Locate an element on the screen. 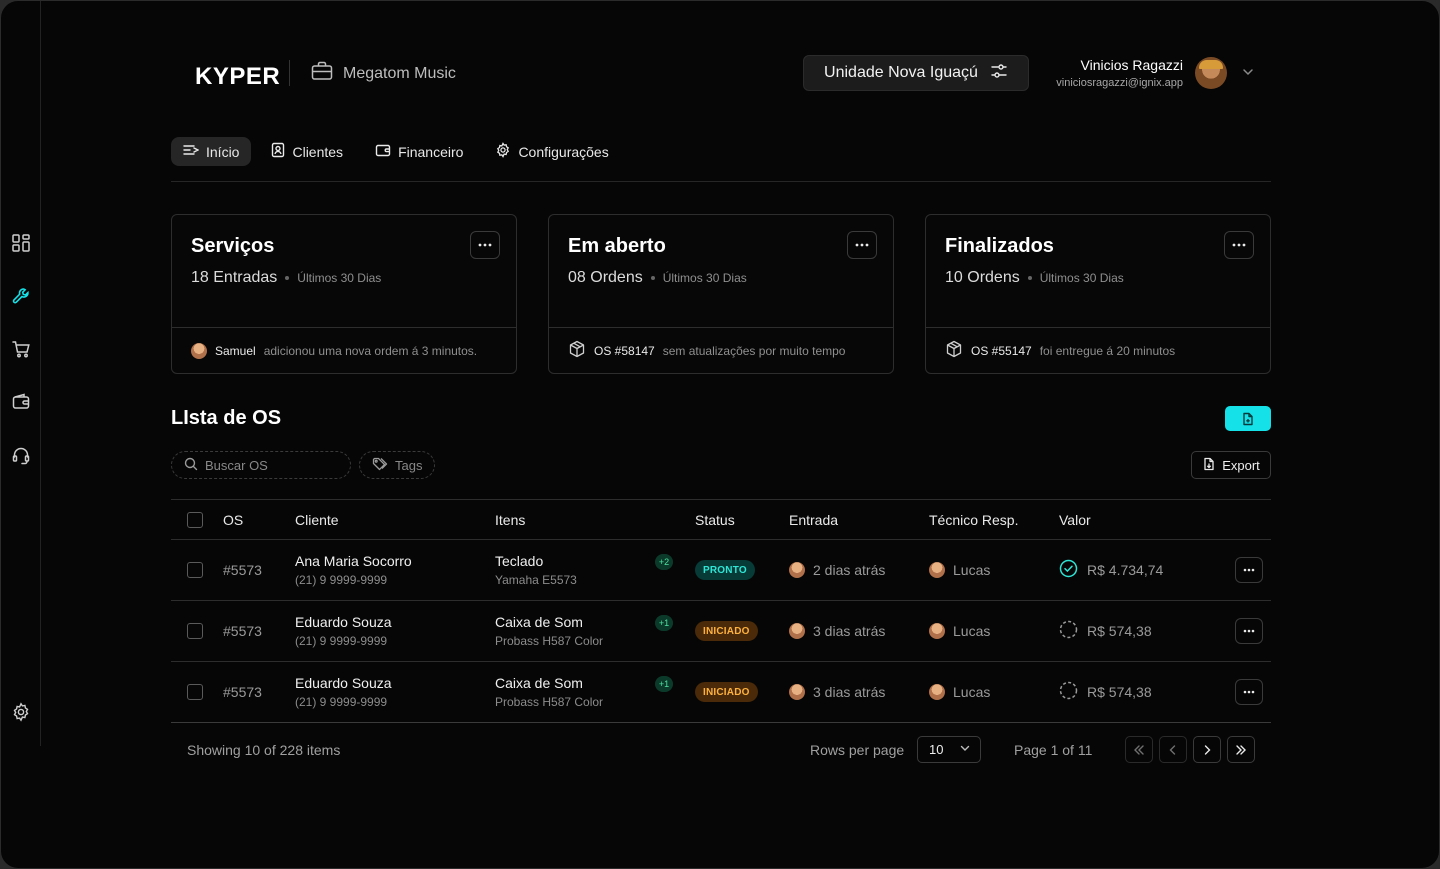 The width and height of the screenshot is (1440, 869). pending-circle-icon is located at coordinates (1068, 631).